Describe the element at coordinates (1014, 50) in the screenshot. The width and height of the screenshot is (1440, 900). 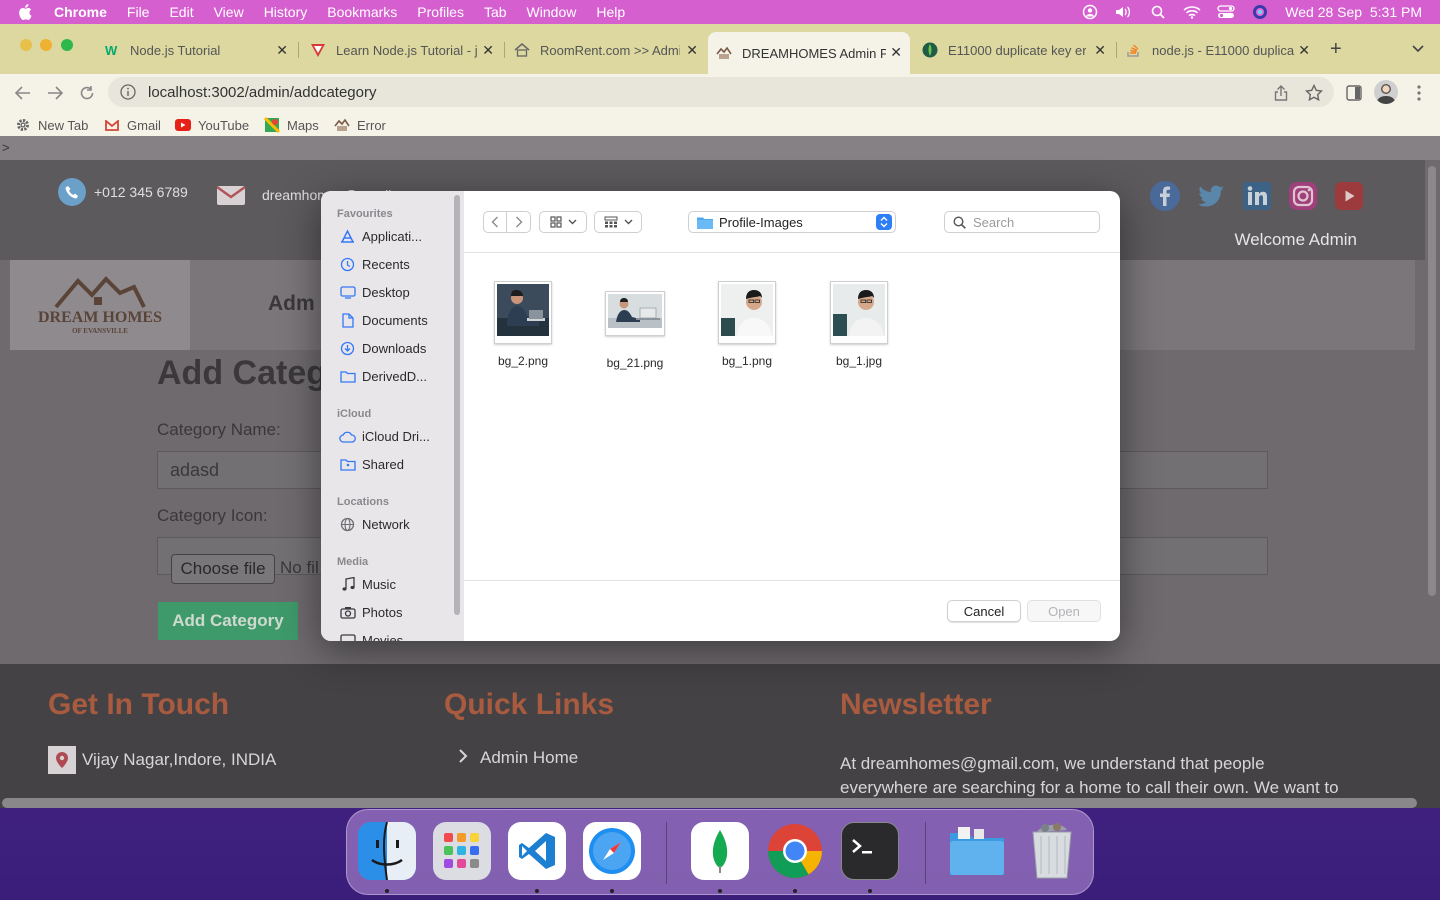
I see `tab-e11000-mongodb: E11000 duplicate key err ✕` at that location.